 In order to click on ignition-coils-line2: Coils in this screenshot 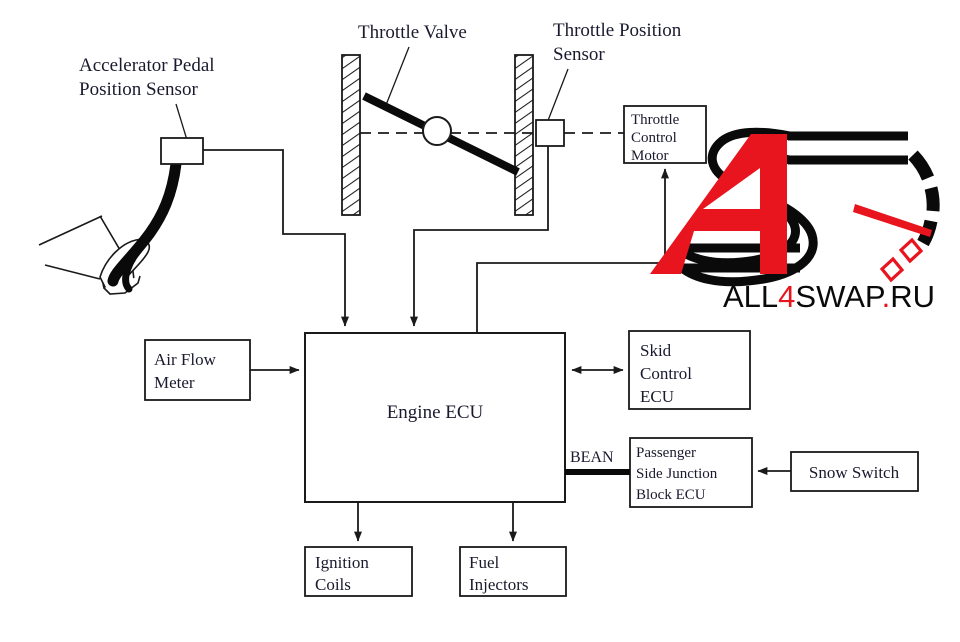, I will do `click(333, 584)`.